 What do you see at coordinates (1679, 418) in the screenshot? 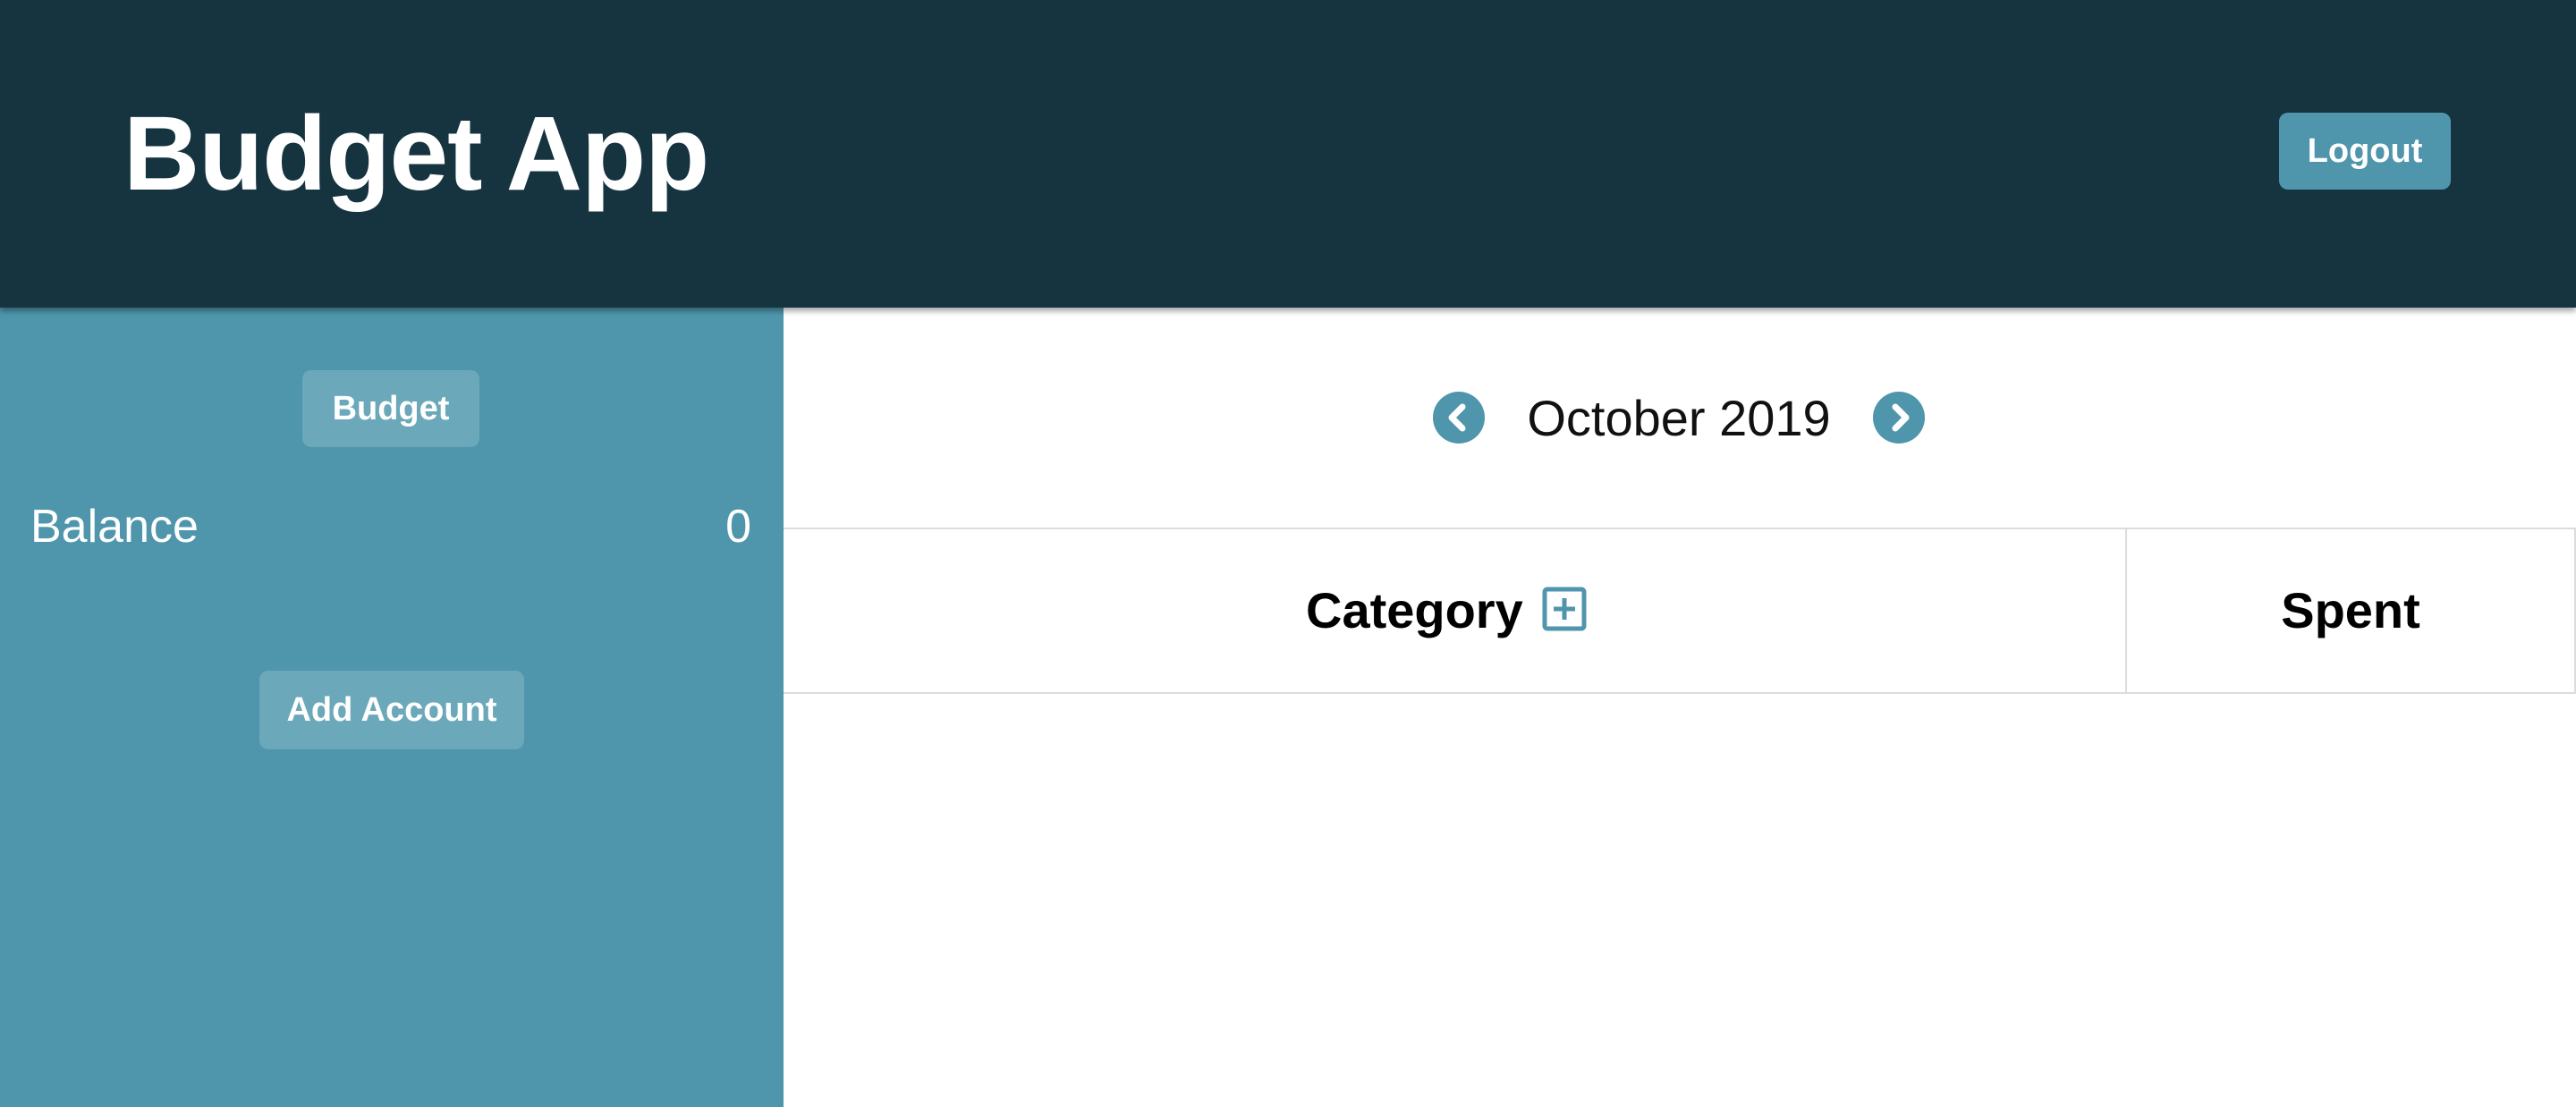
I see `current-month-label: October 2019` at bounding box center [1679, 418].